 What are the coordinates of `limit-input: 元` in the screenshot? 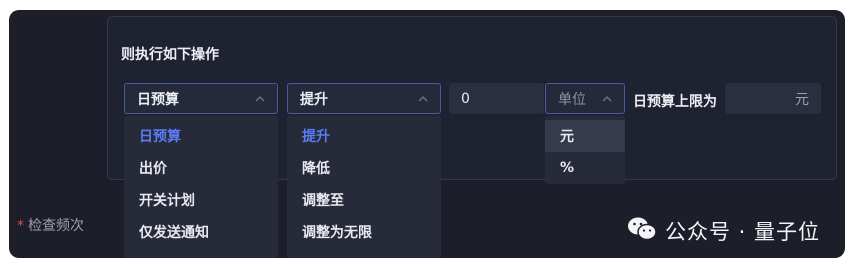 It's located at (773, 98).